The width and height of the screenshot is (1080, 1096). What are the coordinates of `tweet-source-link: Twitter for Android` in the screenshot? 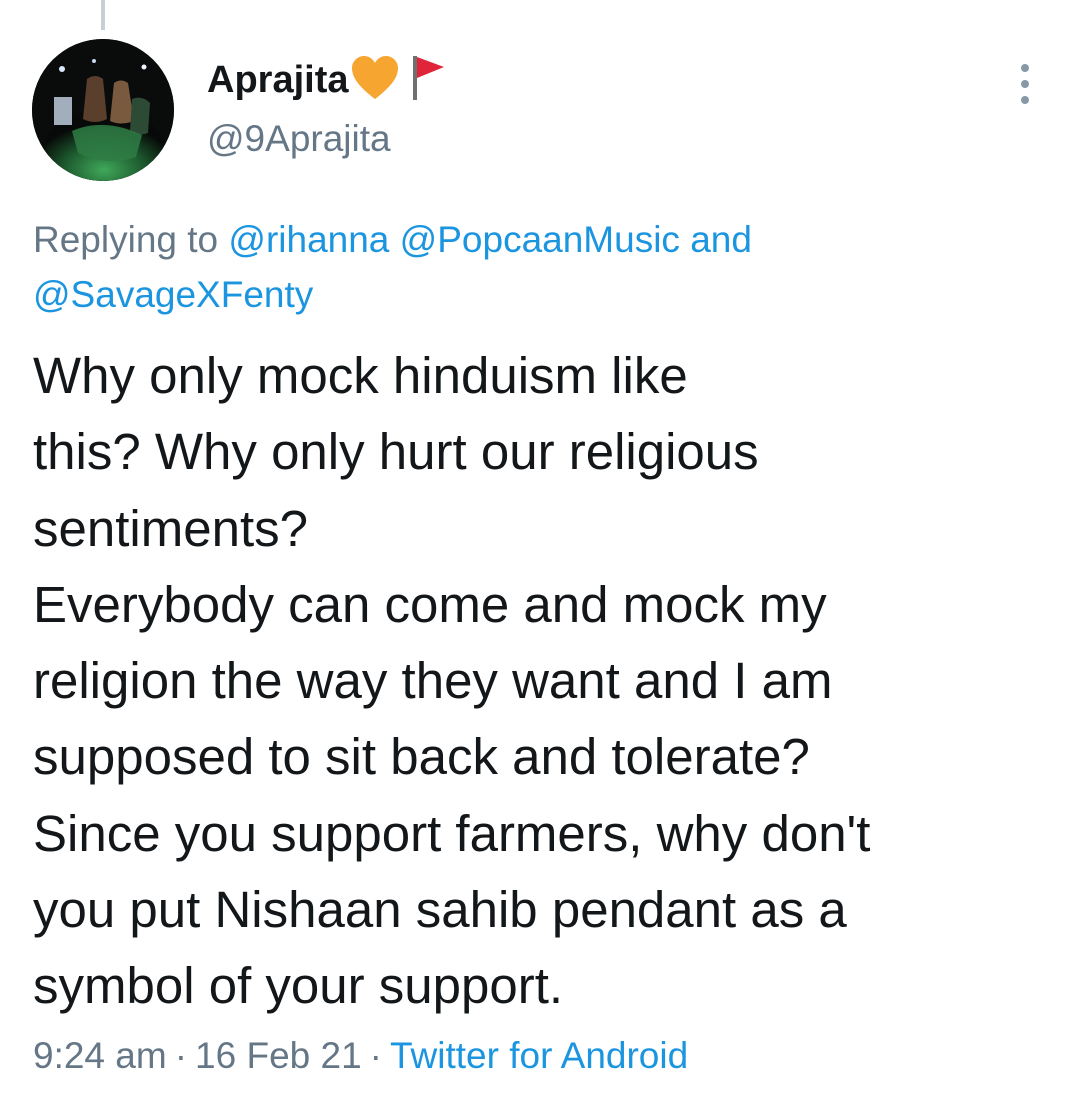 It's located at (539, 1055).